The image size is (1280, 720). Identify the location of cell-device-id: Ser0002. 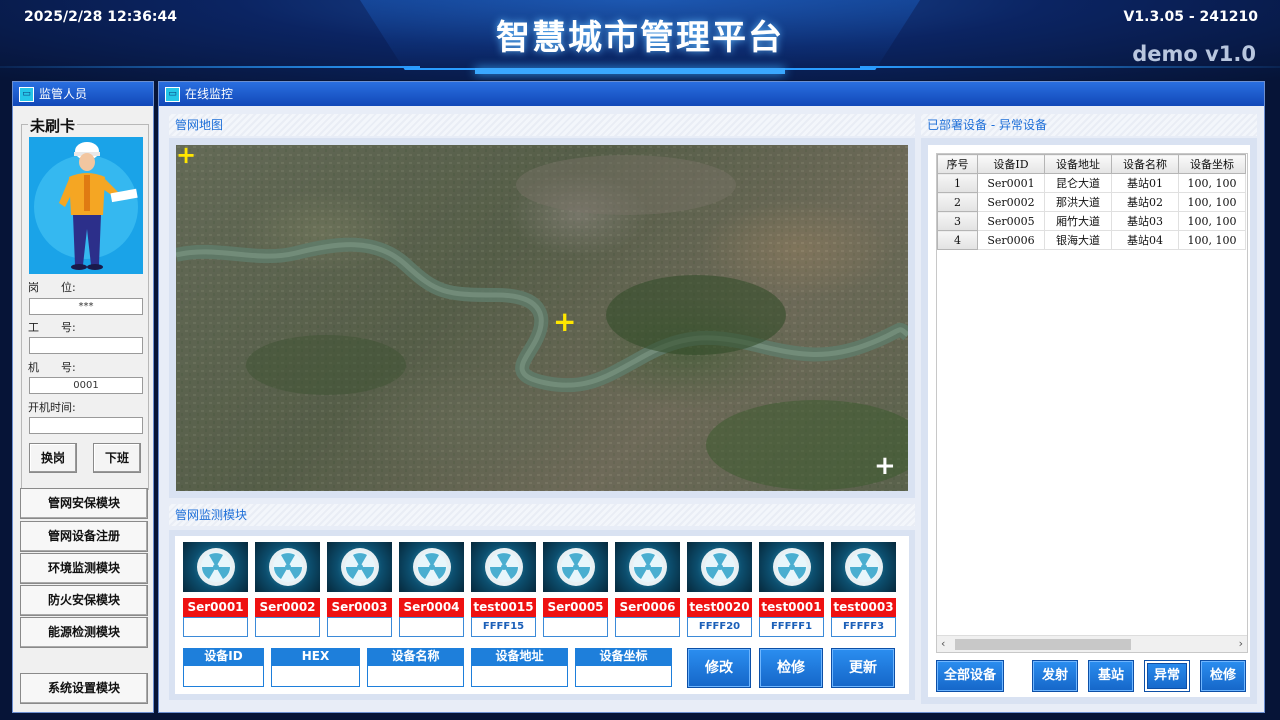
(1011, 202).